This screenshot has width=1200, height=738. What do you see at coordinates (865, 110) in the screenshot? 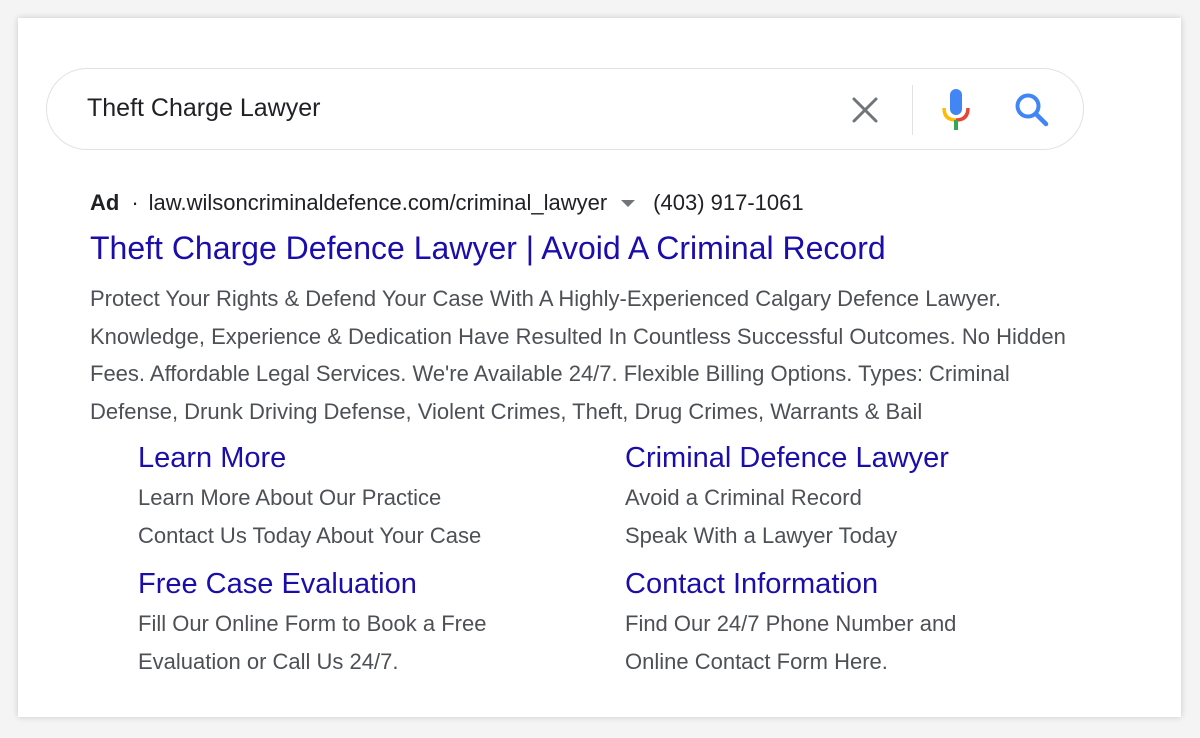
I see `close-icon` at bounding box center [865, 110].